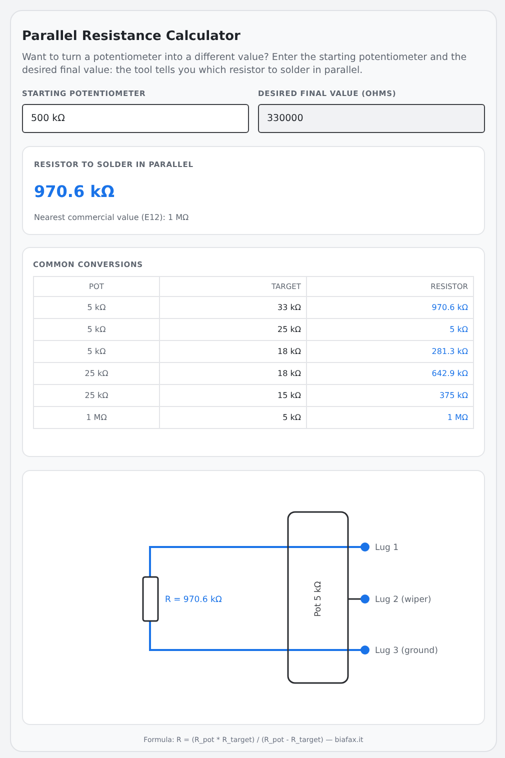  What do you see at coordinates (386, 548) in the screenshot?
I see `lug-label: Lug 1` at bounding box center [386, 548].